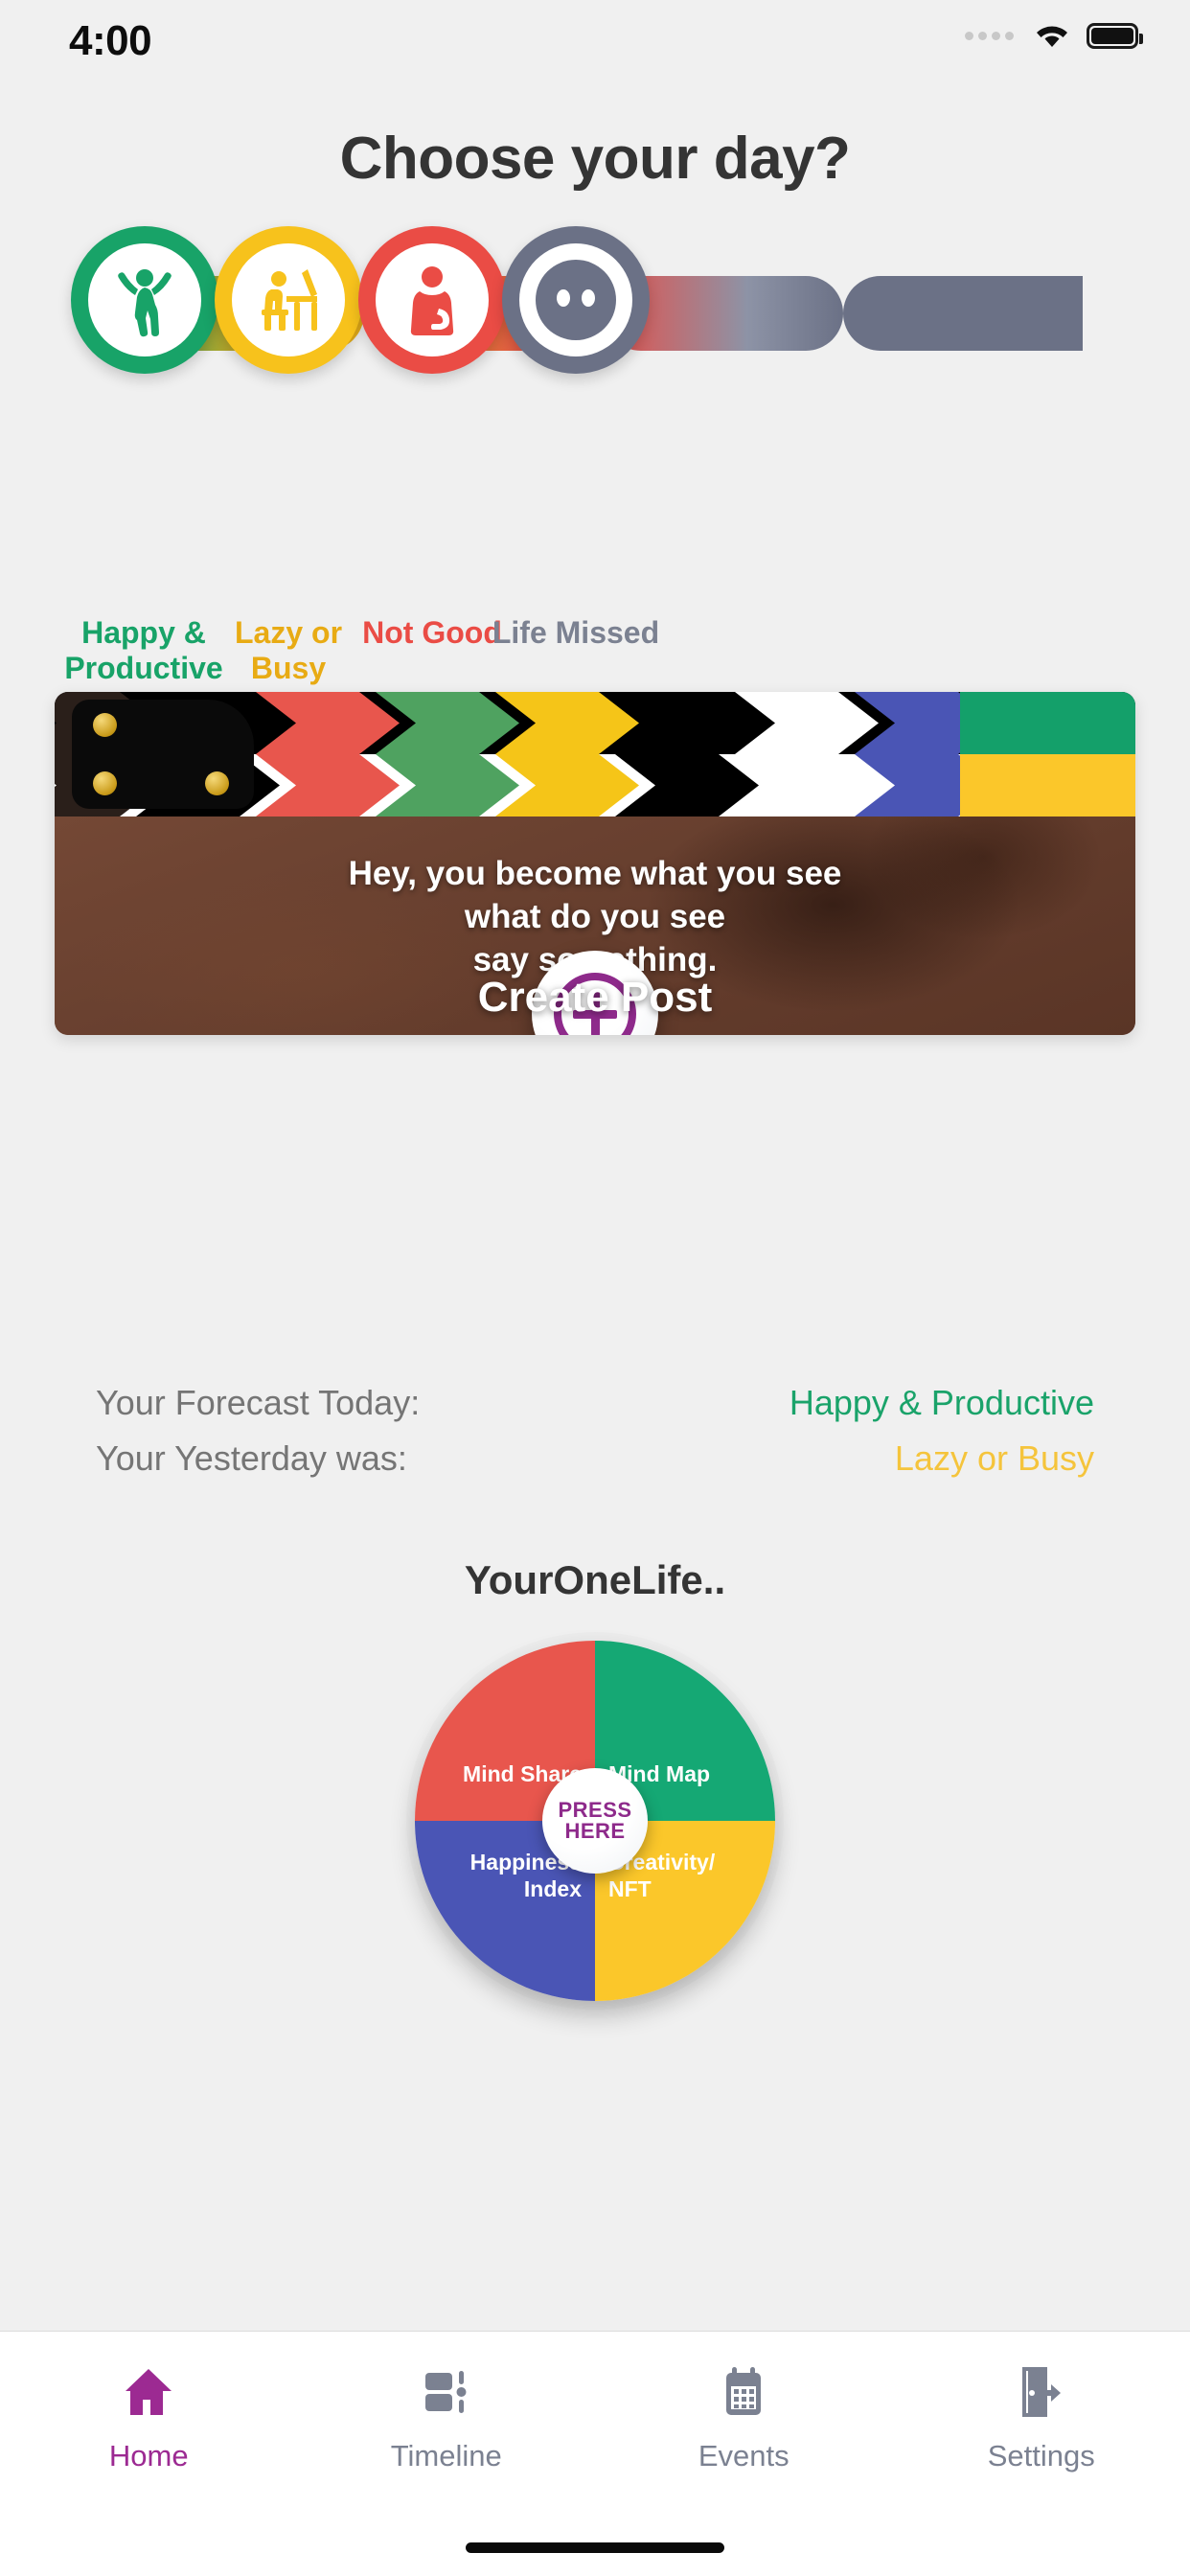 The image size is (1190, 2576). Describe the element at coordinates (111, 40) in the screenshot. I see `status-bar-time: 4:00` at that location.